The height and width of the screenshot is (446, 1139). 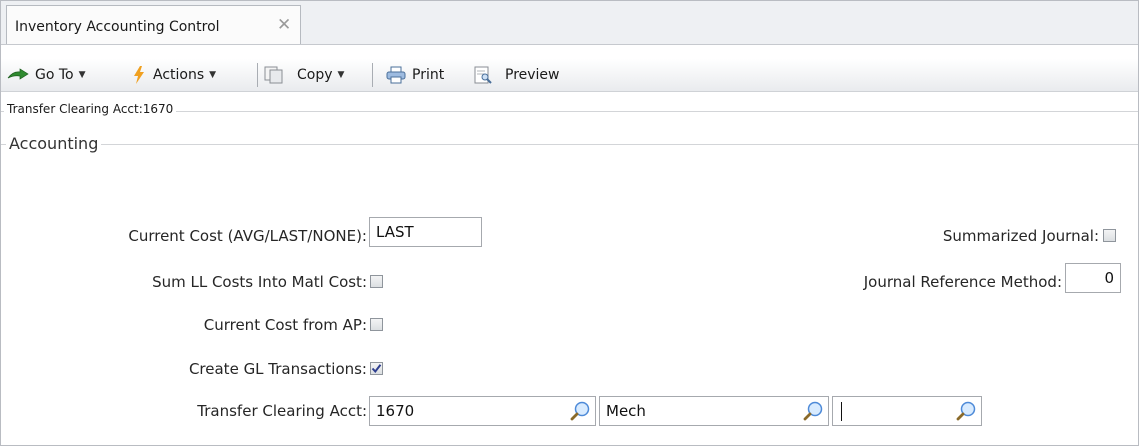 I want to click on transfer-desc-input: Mech, so click(x=714, y=411).